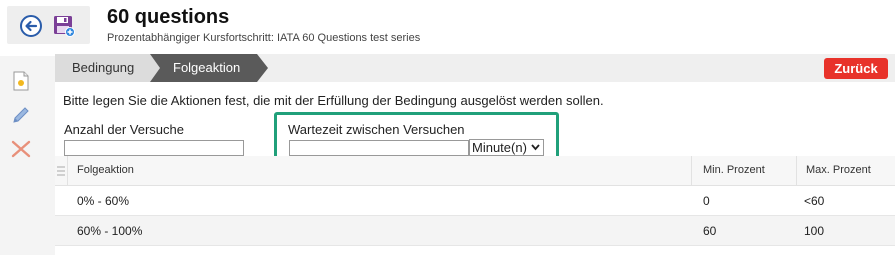  What do you see at coordinates (475, 231) in the screenshot?
I see `table-row: 60% - 100% 60 100` at bounding box center [475, 231].